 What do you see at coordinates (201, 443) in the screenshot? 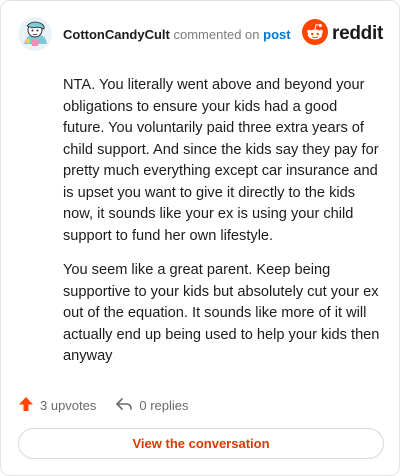
I see `view-conversation-button: View the conversation` at bounding box center [201, 443].